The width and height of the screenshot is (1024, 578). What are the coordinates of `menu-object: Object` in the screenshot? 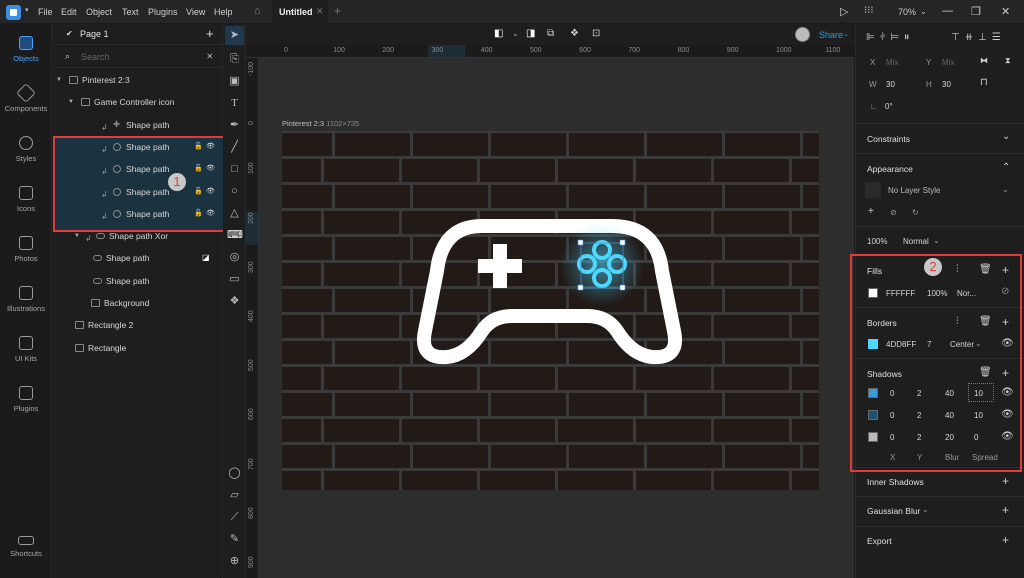 It's located at (99, 12).